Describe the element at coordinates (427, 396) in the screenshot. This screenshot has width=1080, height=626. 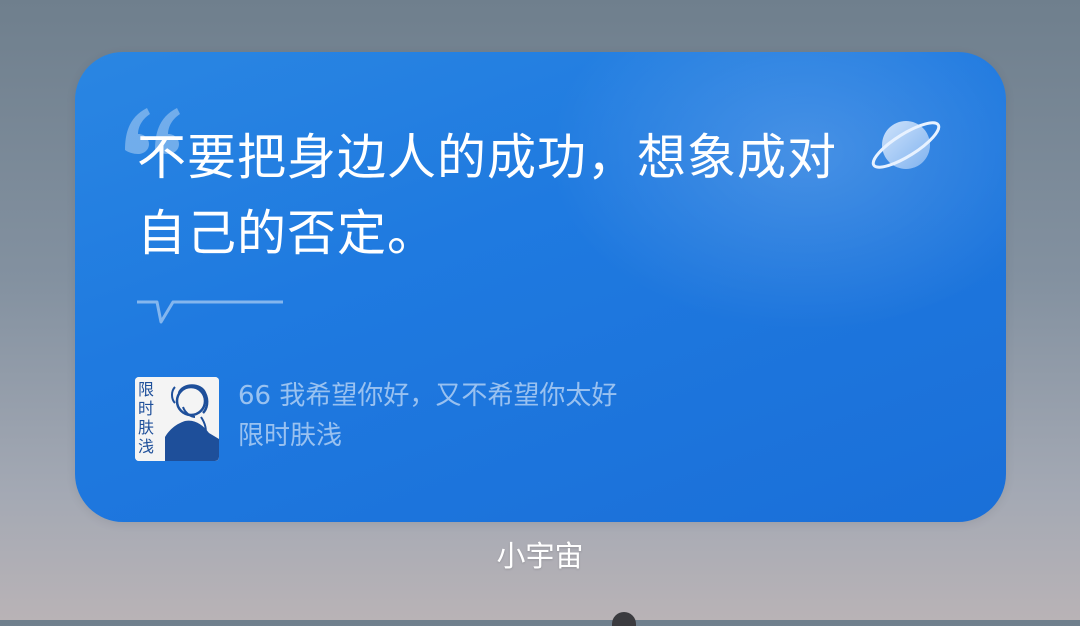
I see `episode-title: 66 我希望你好，又不希望你太好` at that location.